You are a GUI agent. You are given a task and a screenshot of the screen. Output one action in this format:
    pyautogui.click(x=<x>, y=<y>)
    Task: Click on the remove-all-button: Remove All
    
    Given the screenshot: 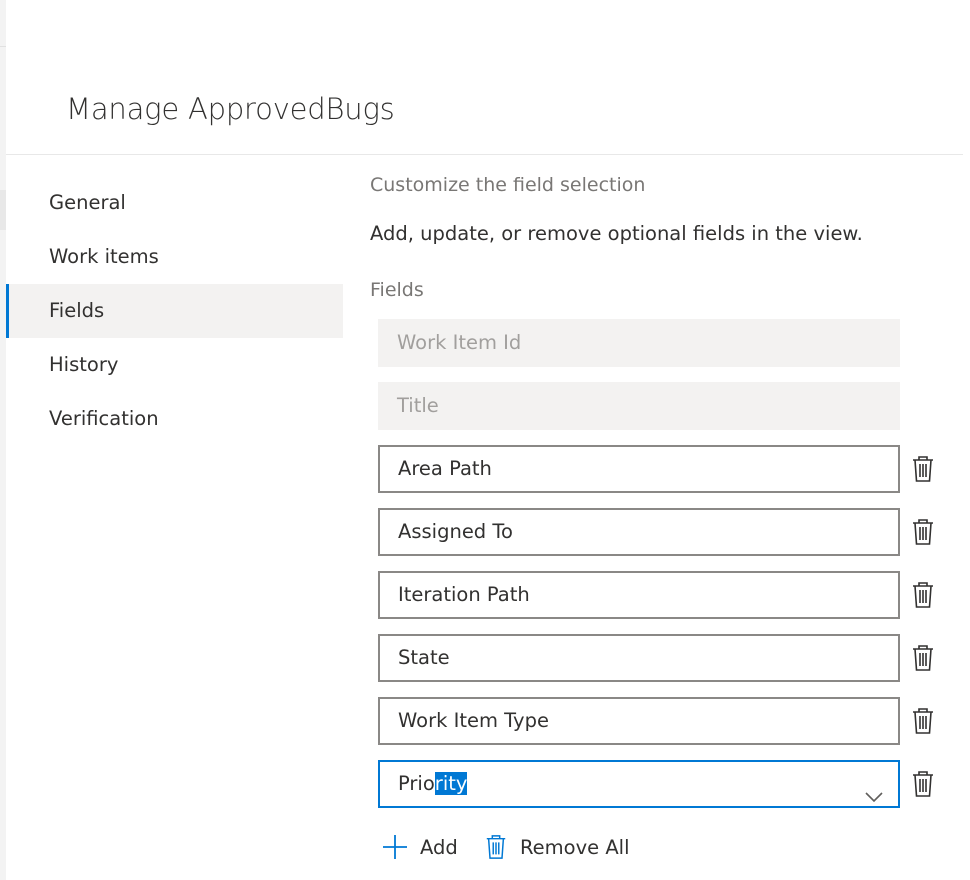 What is the action you would take?
    pyautogui.click(x=557, y=847)
    